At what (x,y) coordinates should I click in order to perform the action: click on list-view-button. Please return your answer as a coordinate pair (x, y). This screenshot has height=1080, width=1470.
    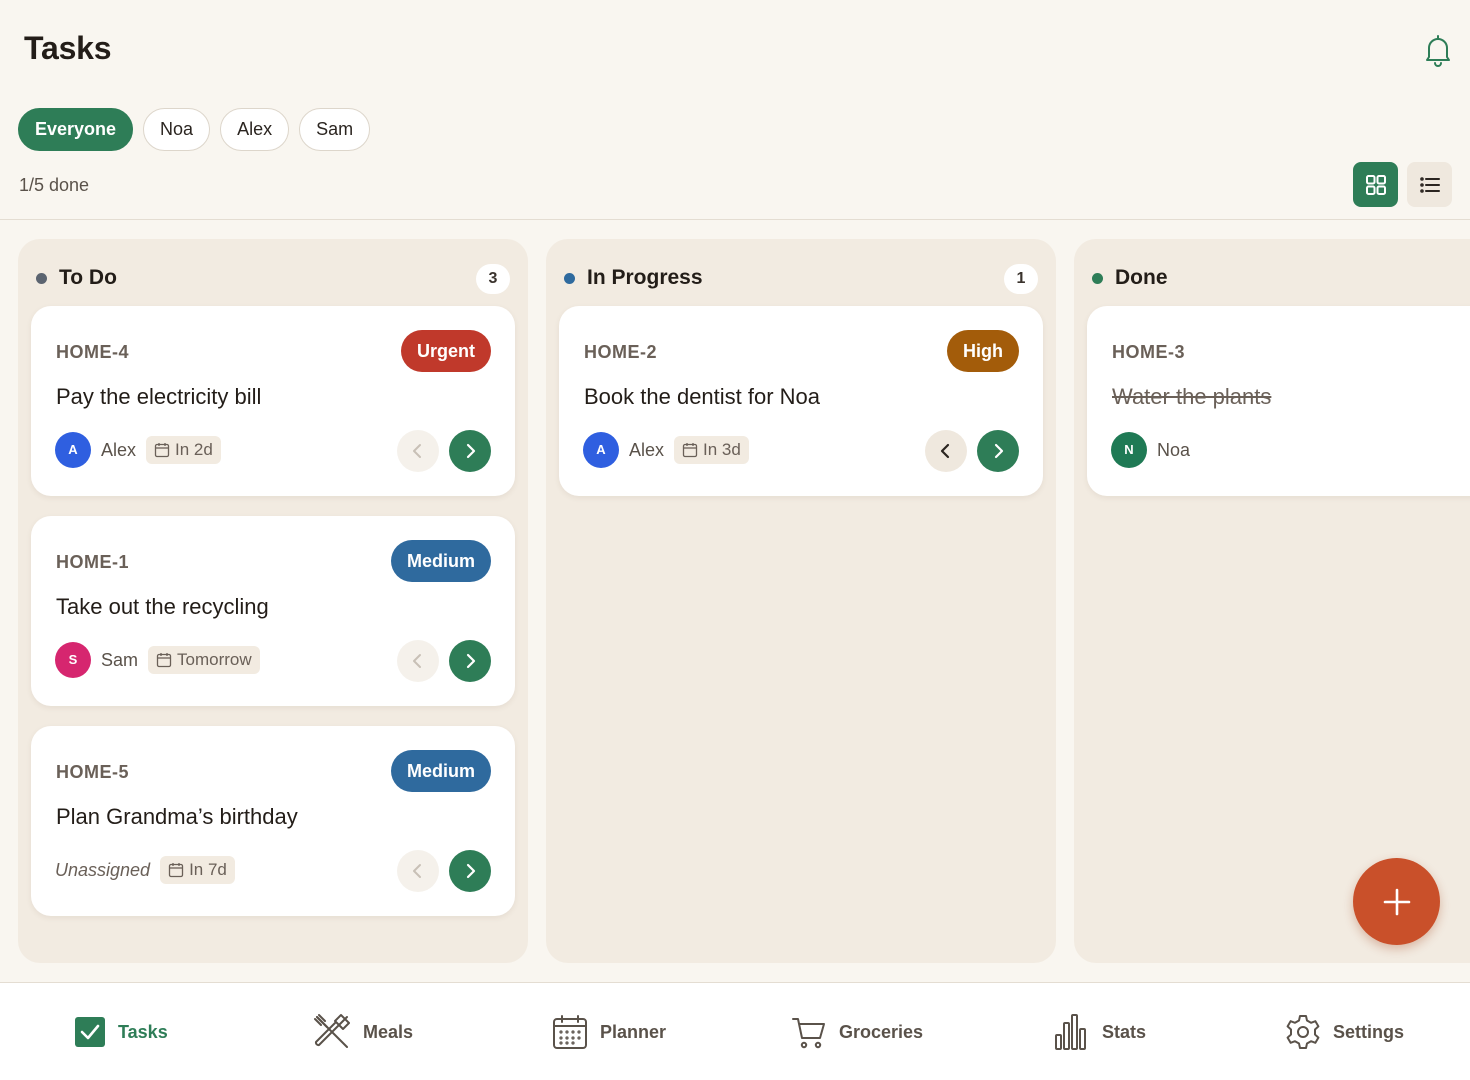
    Looking at the image, I should click on (1429, 184).